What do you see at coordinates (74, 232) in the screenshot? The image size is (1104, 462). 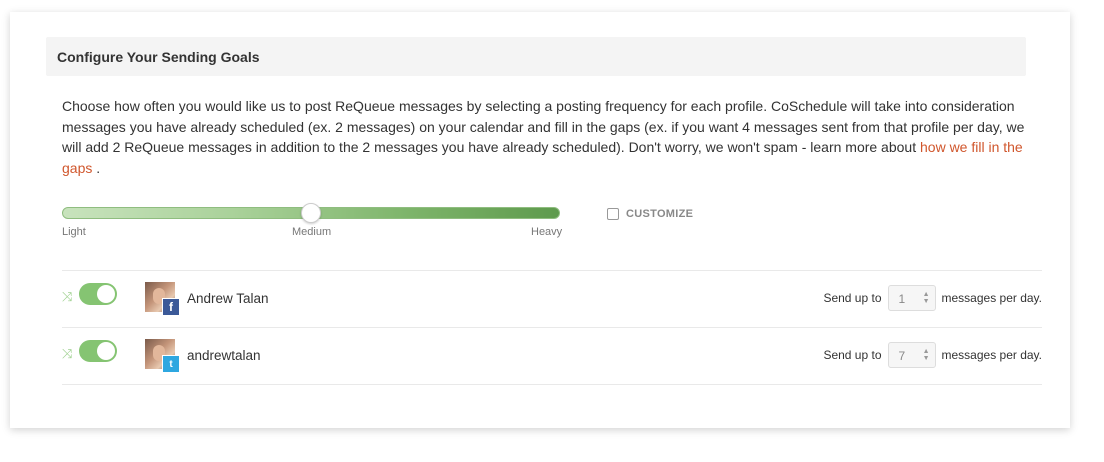 I see `slider-label-light: Light` at bounding box center [74, 232].